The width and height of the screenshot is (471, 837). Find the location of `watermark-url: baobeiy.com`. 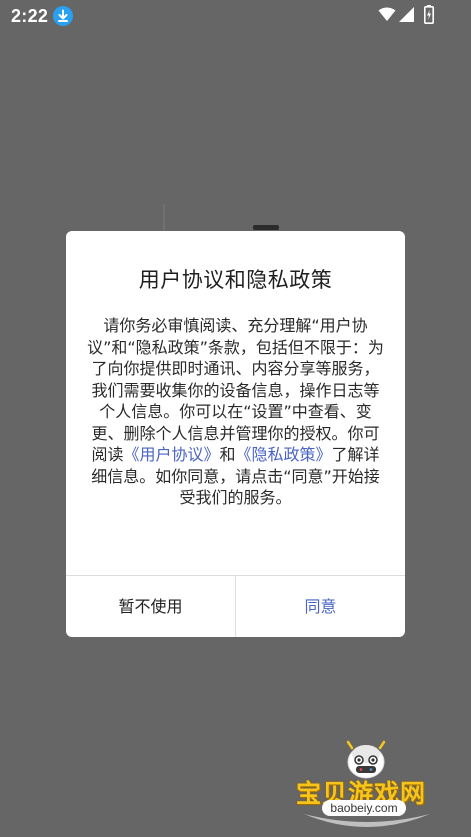

watermark-url: baobeiy.com is located at coordinates (364, 808).